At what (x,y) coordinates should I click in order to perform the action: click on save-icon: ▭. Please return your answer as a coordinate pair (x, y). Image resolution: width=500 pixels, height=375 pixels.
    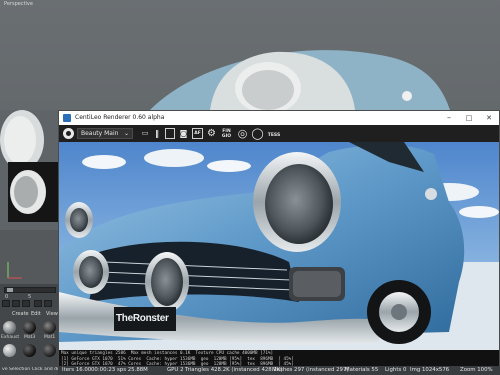
    Looking at the image, I should click on (145, 133).